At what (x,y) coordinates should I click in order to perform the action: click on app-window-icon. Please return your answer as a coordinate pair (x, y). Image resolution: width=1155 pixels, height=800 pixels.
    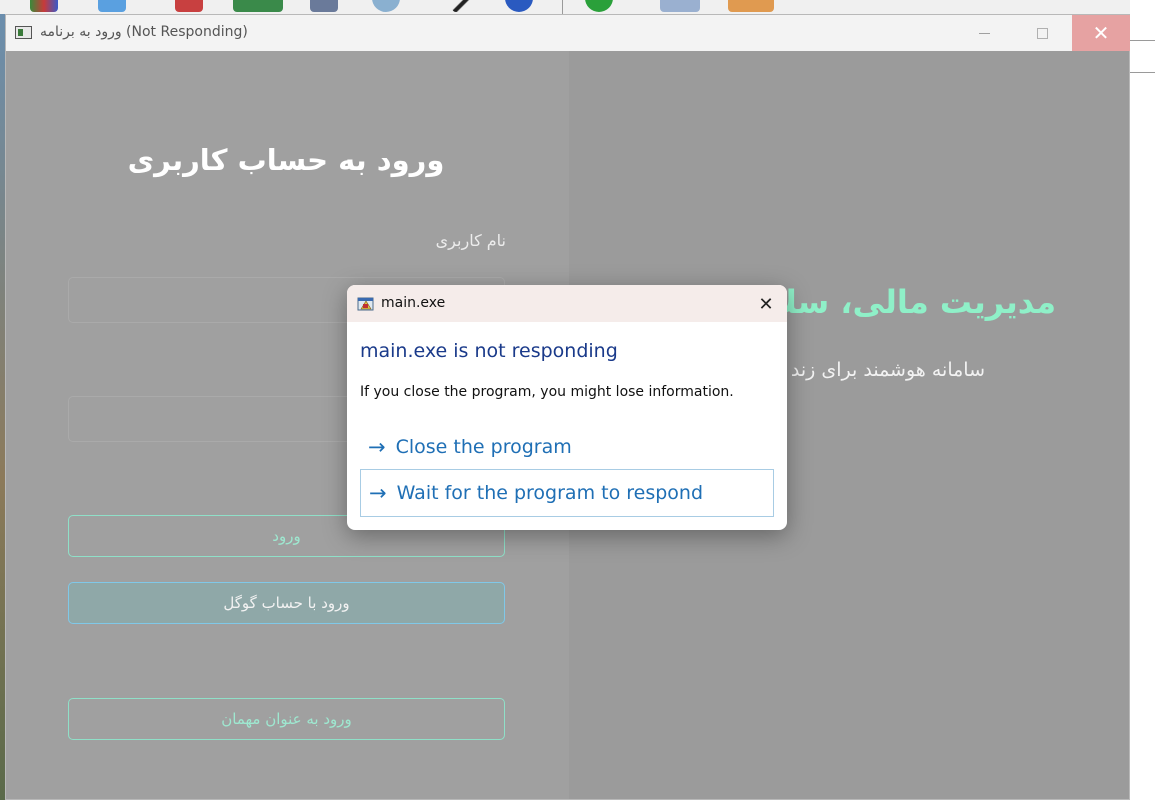
    Looking at the image, I should click on (23, 32).